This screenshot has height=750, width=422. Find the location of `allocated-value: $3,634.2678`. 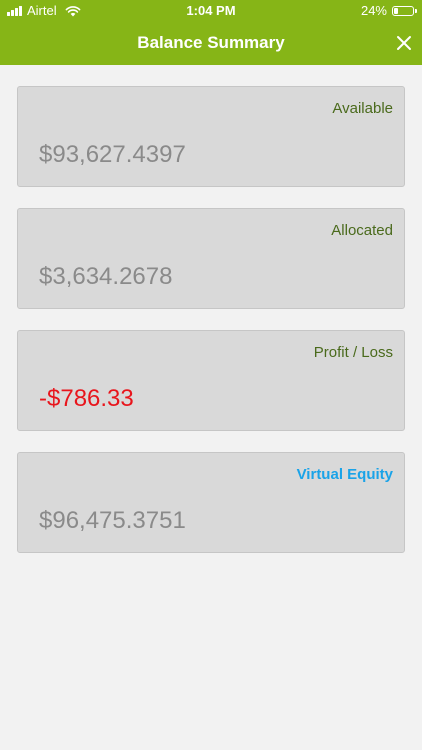

allocated-value: $3,634.2678 is located at coordinates (106, 276).